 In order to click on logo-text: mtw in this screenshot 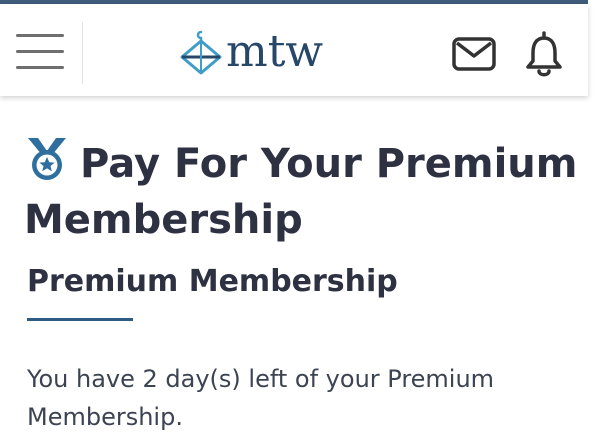, I will do `click(275, 51)`.